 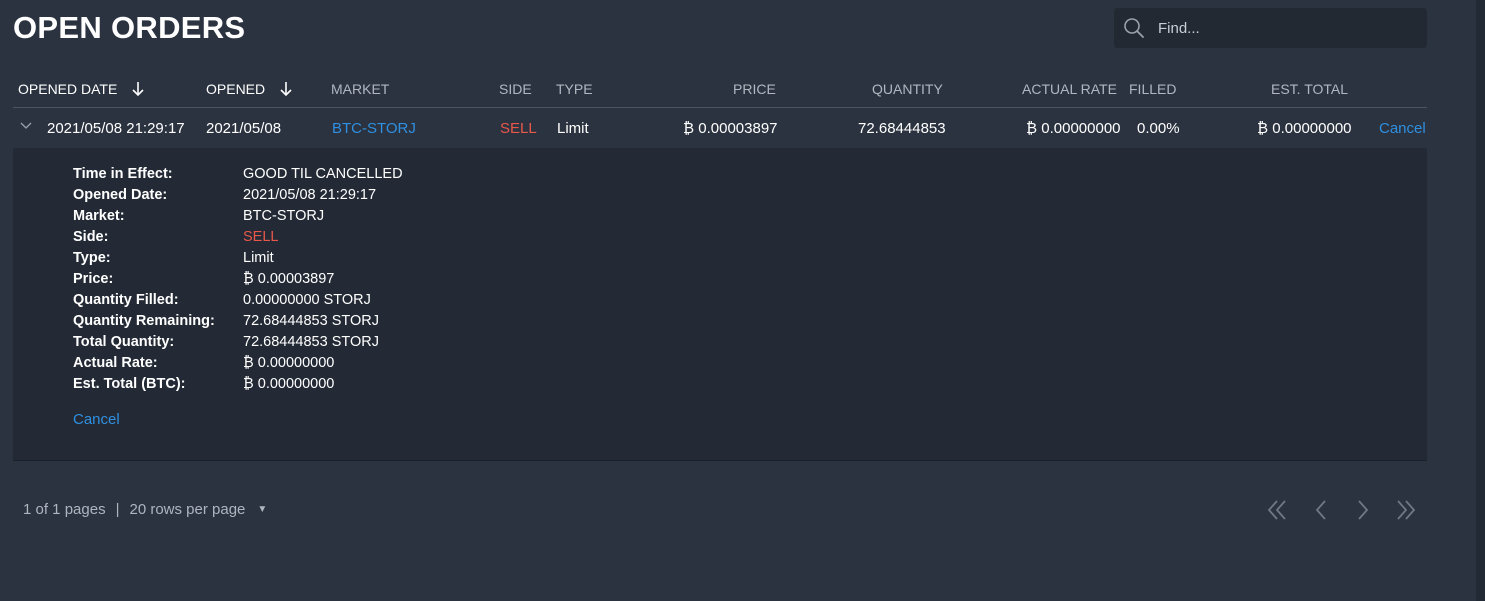 I want to click on column-header-price: PRICE, so click(x=754, y=89).